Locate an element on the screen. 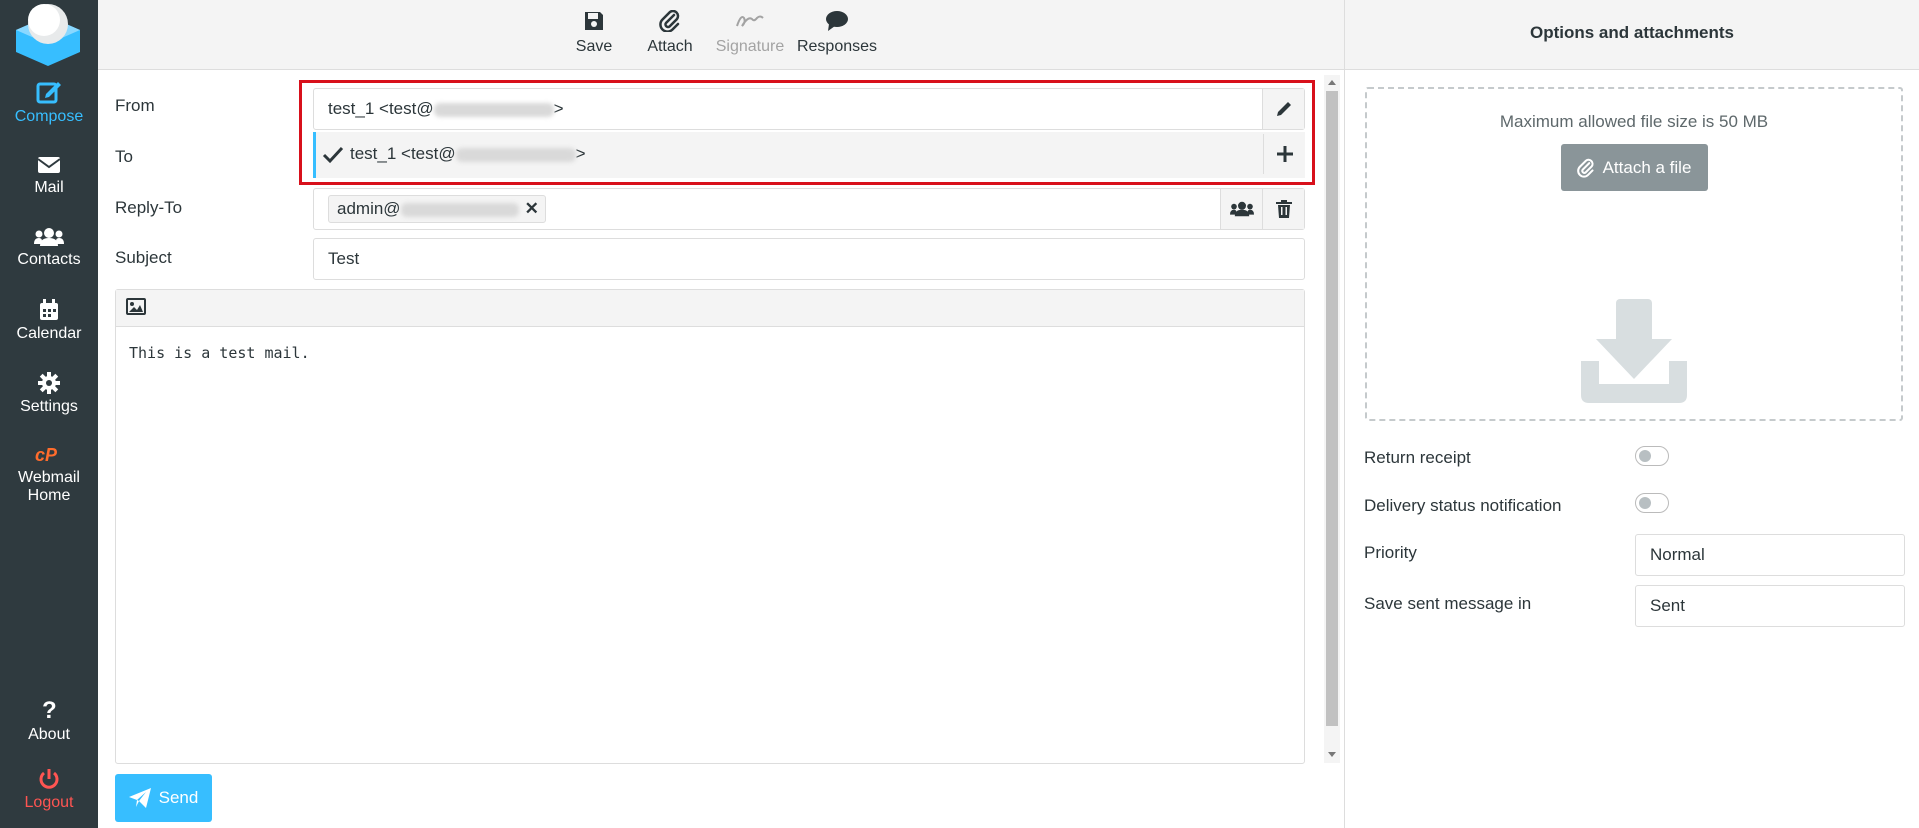 Image resolution: width=1919 pixels, height=828 pixels. to-label: To is located at coordinates (124, 156).